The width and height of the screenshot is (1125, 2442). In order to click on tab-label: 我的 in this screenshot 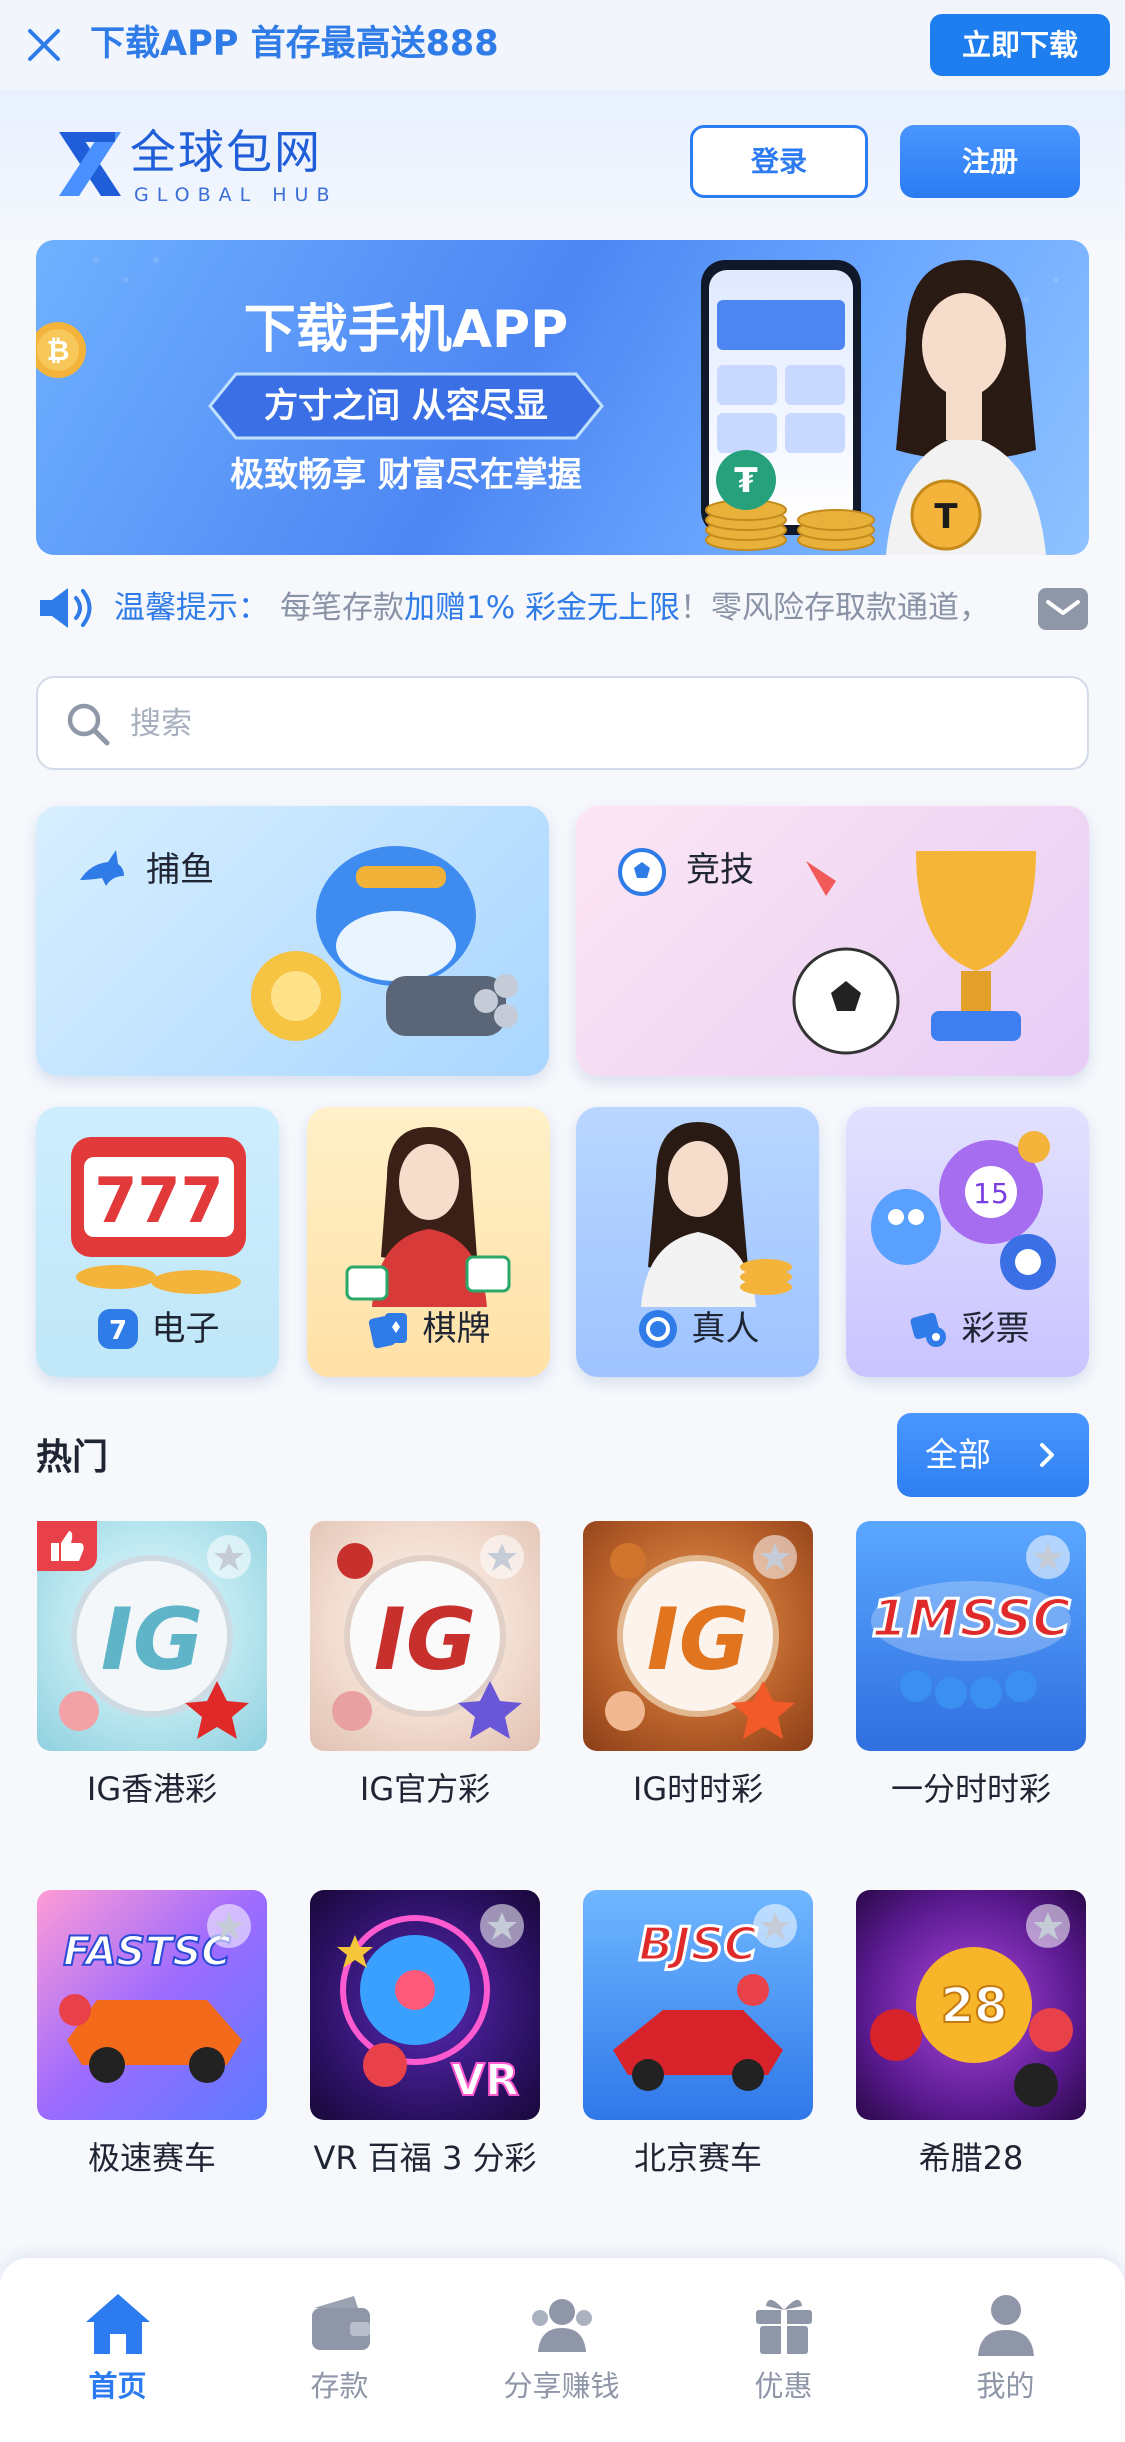, I will do `click(1005, 2386)`.